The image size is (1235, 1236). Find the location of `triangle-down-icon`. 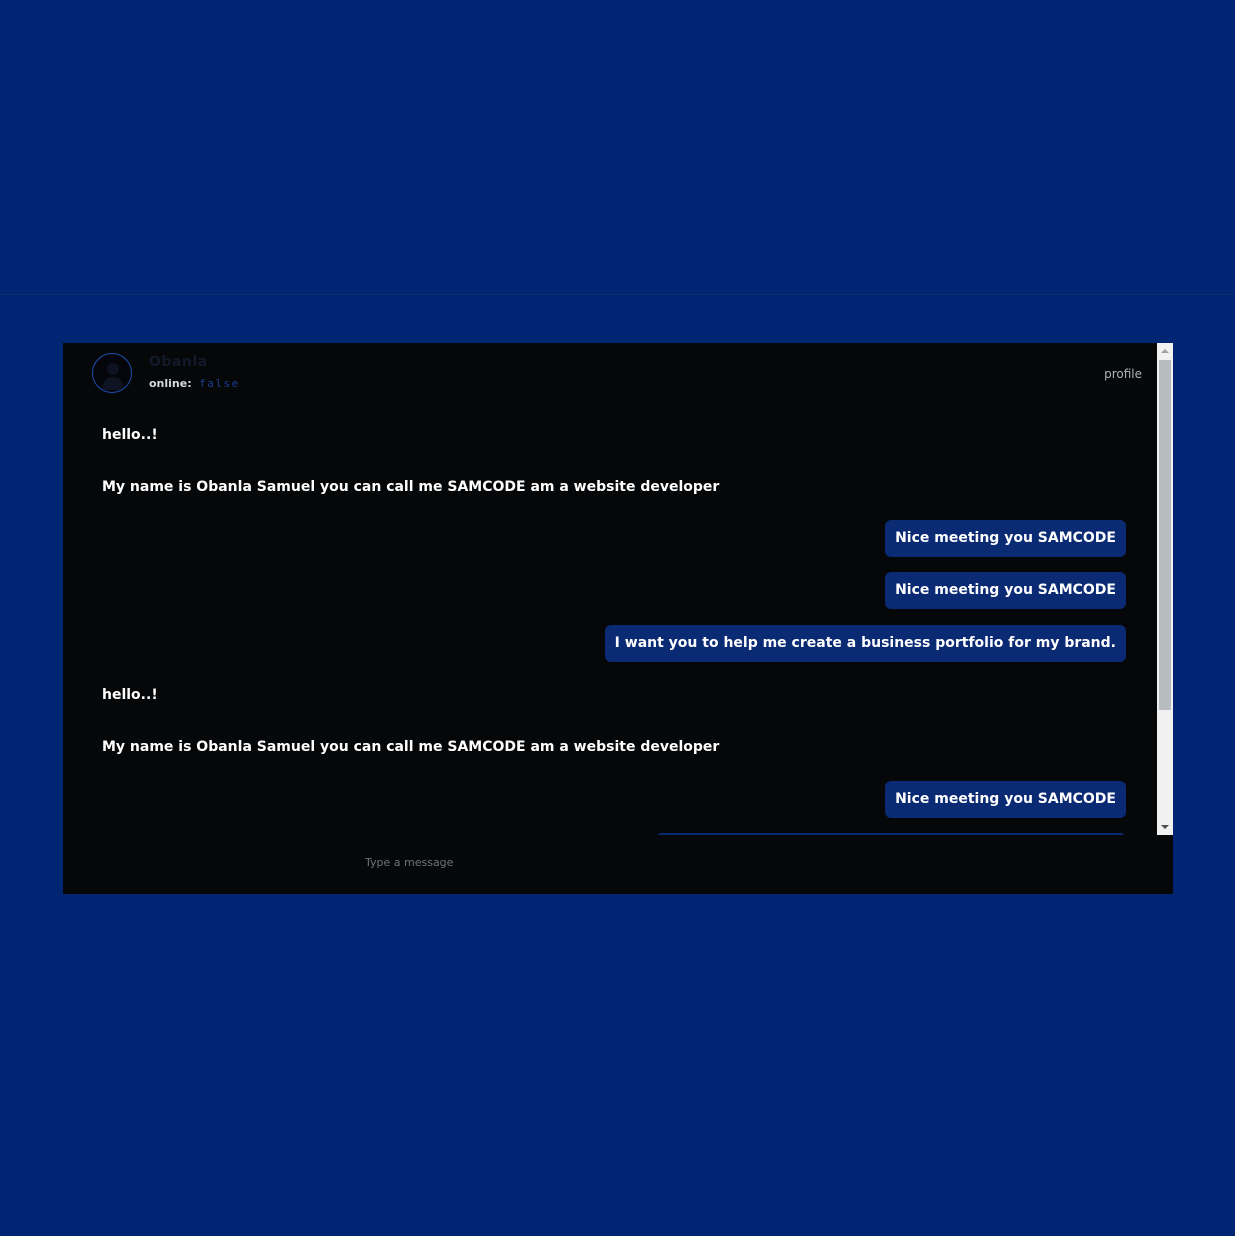

triangle-down-icon is located at coordinates (1165, 827).